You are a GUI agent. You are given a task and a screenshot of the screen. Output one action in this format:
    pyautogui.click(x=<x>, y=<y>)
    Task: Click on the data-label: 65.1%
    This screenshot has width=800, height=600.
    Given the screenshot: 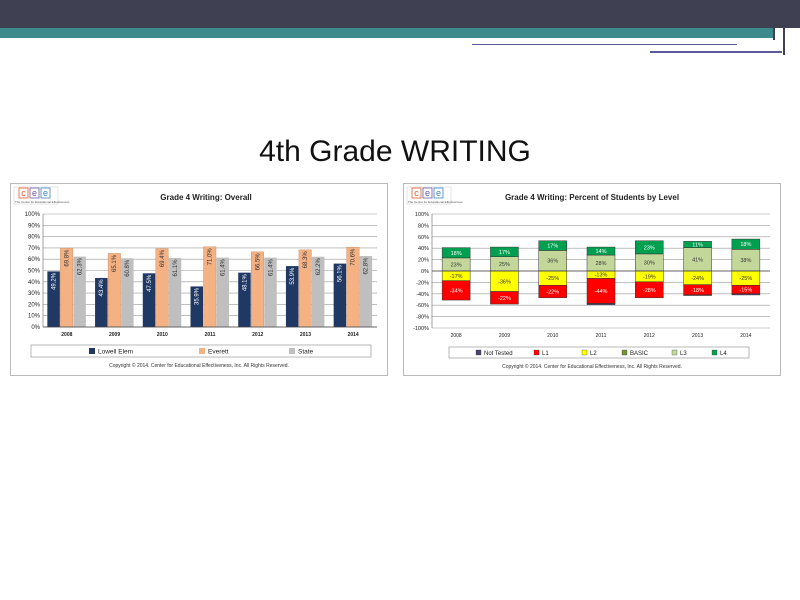 What is the action you would take?
    pyautogui.click(x=115, y=263)
    